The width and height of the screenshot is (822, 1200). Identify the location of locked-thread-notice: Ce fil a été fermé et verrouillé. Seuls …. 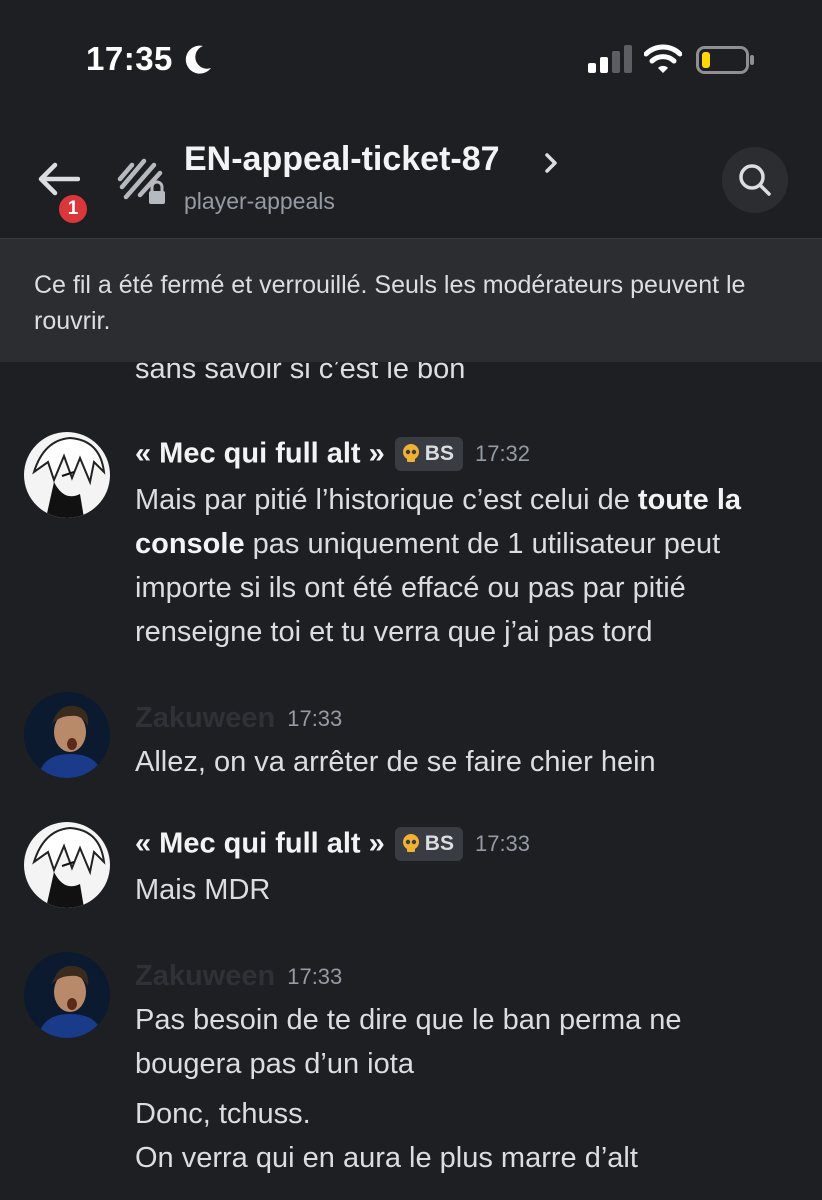
(390, 303).